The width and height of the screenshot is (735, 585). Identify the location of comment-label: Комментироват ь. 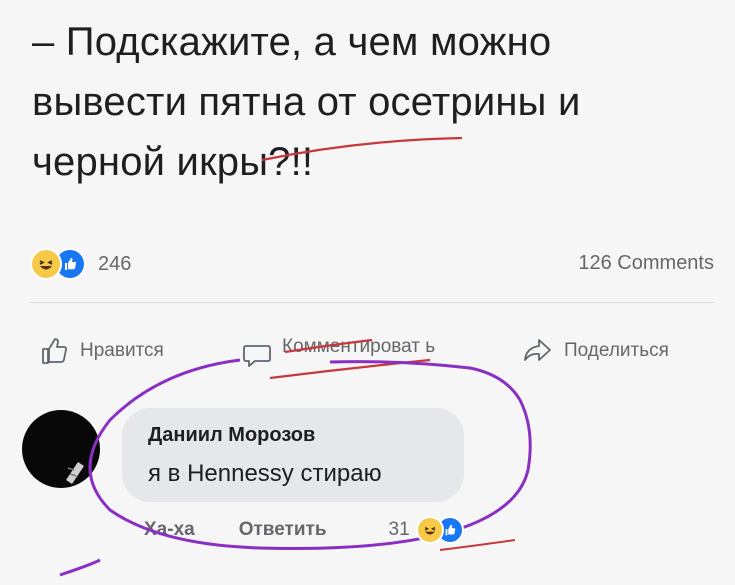
(359, 346).